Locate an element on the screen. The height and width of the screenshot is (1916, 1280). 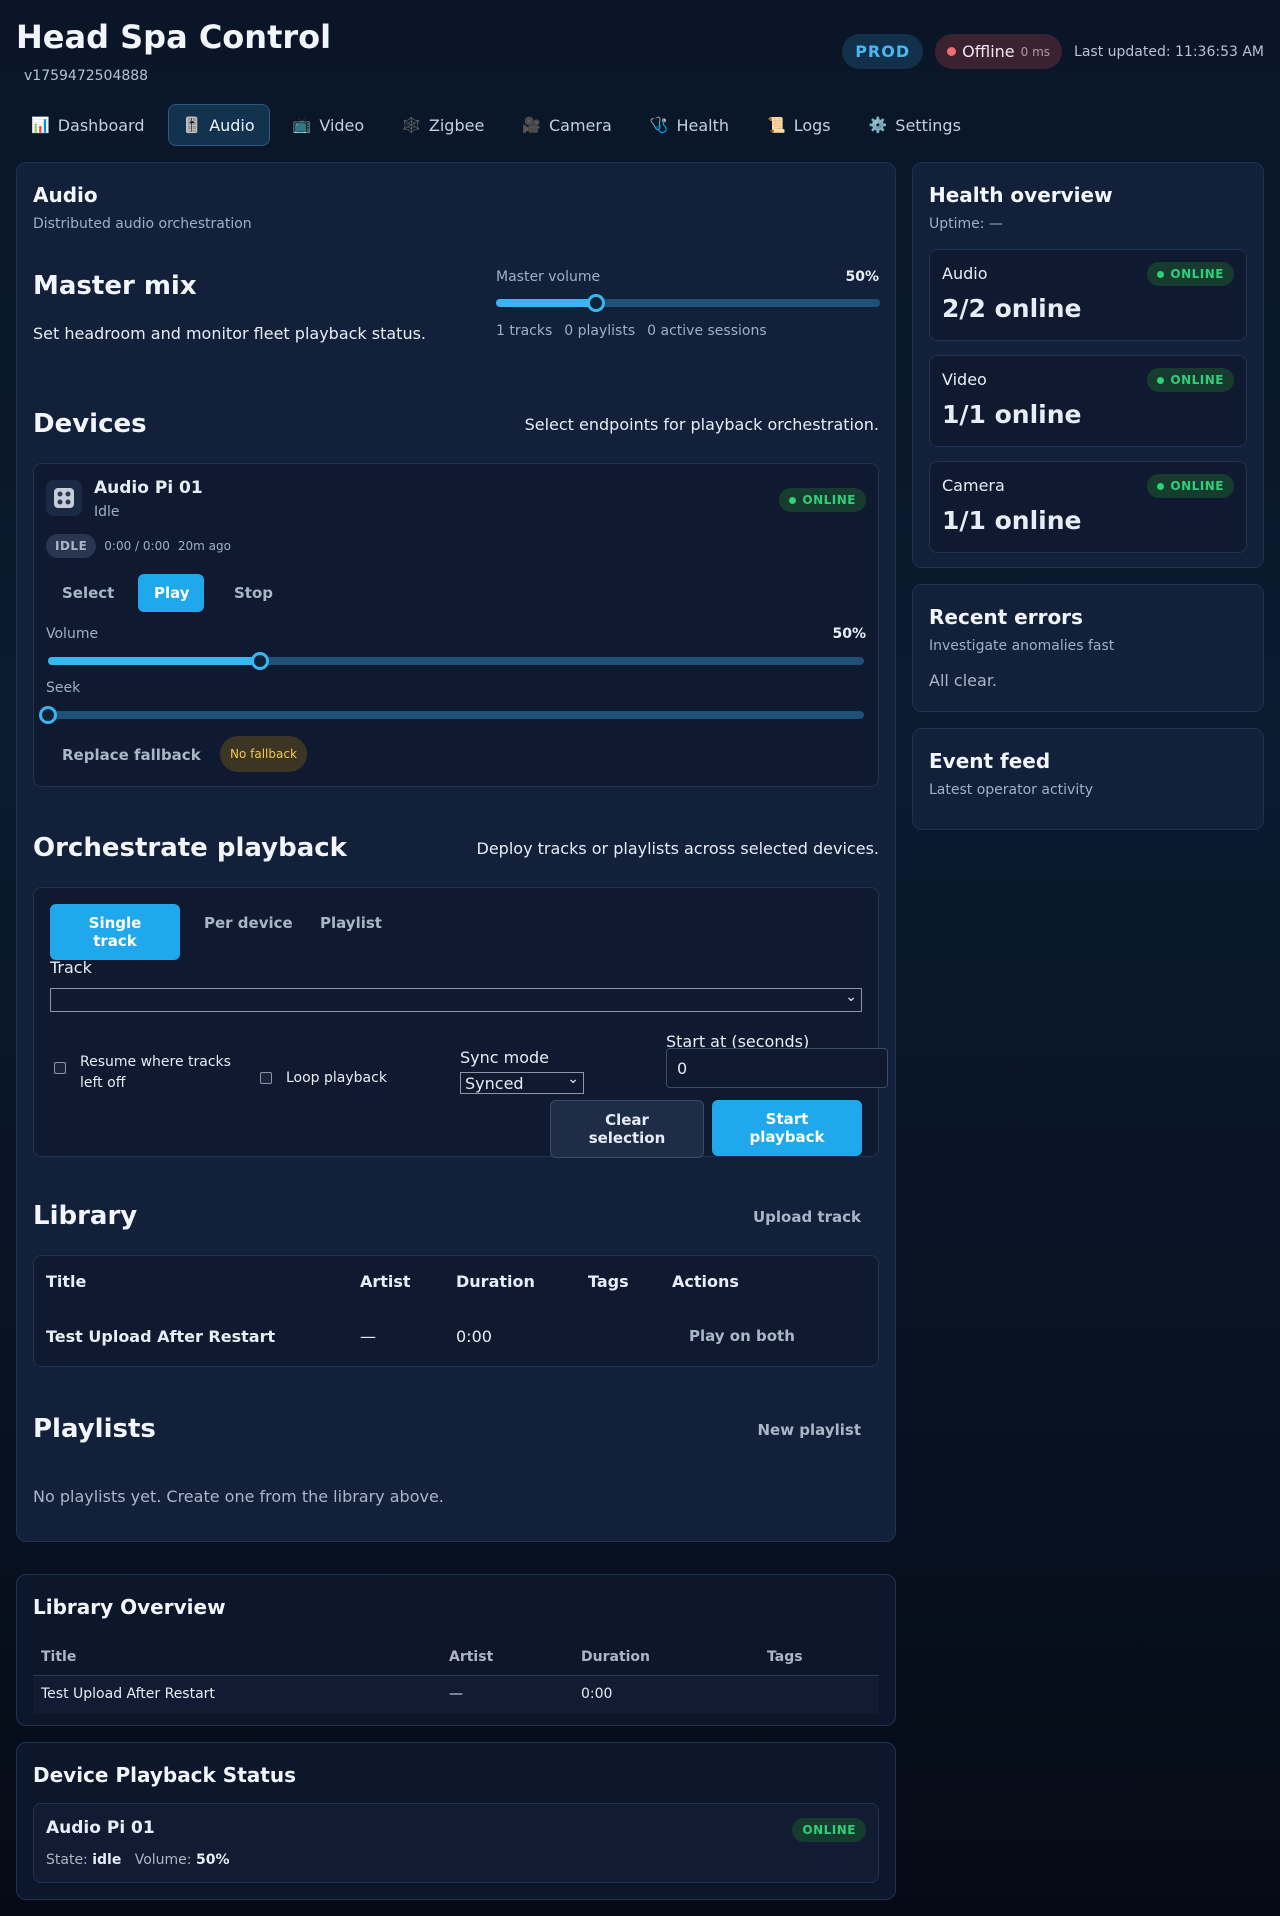
uptime: Uptime: — is located at coordinates (966, 224).